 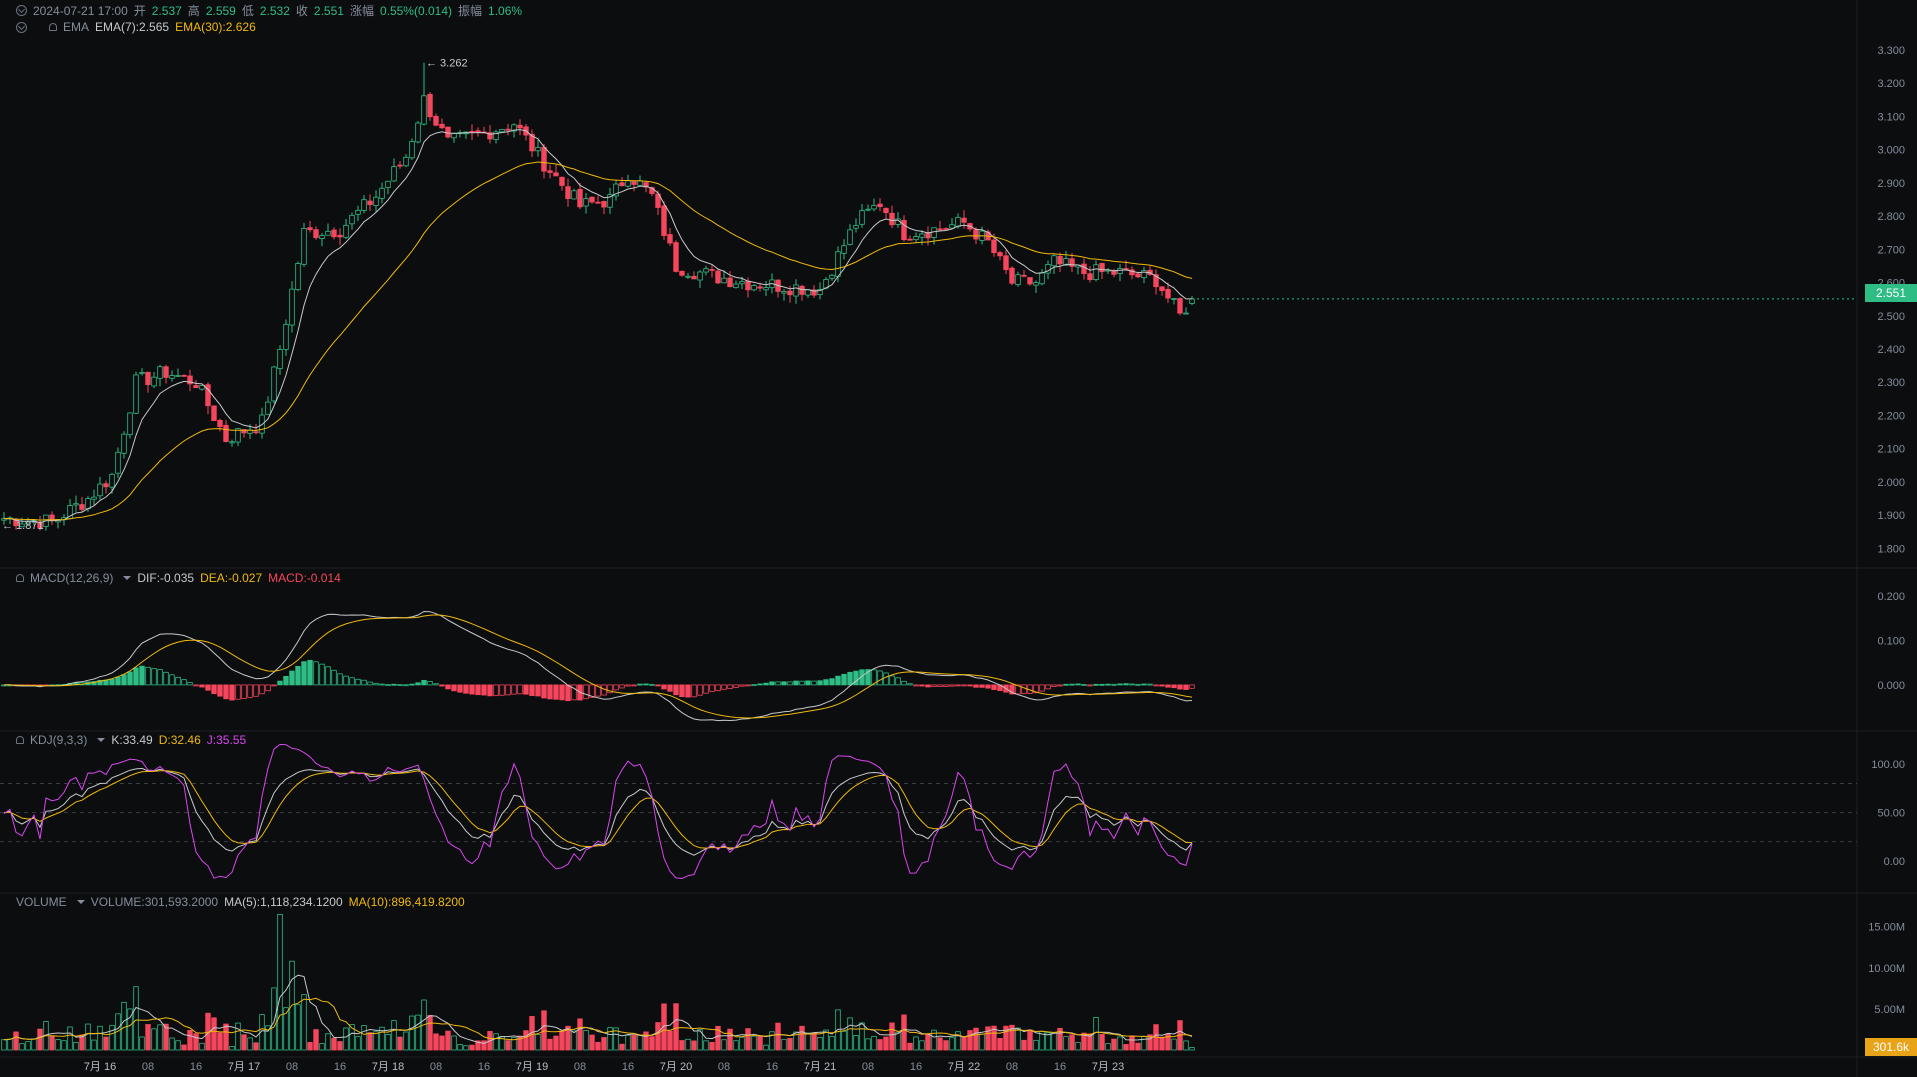 I want to click on macd-dropdown-icon, so click(x=127, y=578).